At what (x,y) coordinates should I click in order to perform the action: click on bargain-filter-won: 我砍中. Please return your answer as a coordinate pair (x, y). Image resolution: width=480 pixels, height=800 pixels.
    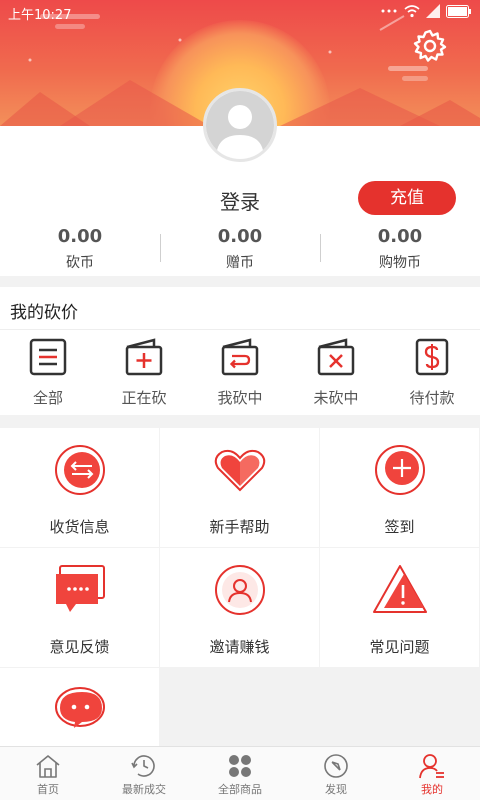
    Looking at the image, I should click on (240, 372).